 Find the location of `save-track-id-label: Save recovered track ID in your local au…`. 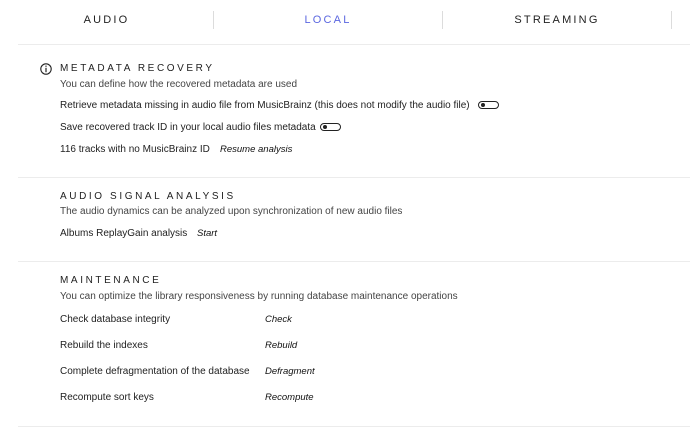

save-track-id-label: Save recovered track ID in your local au… is located at coordinates (188, 127).